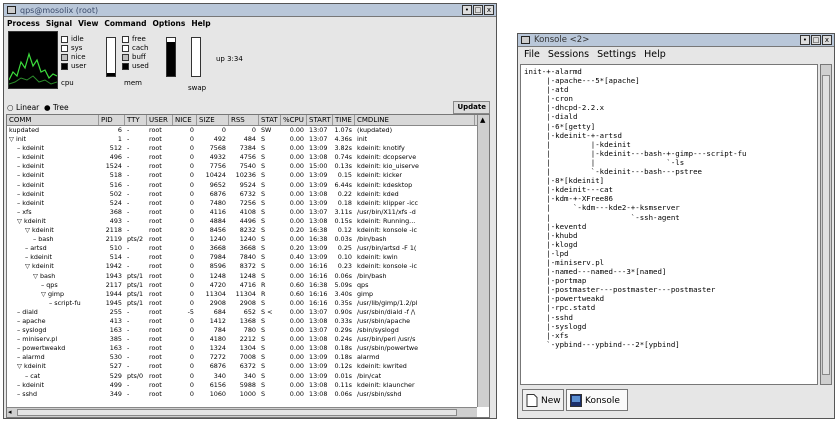 The width and height of the screenshot is (838, 421). Describe the element at coordinates (532, 55) in the screenshot. I see `kon-menu-file: File` at that location.